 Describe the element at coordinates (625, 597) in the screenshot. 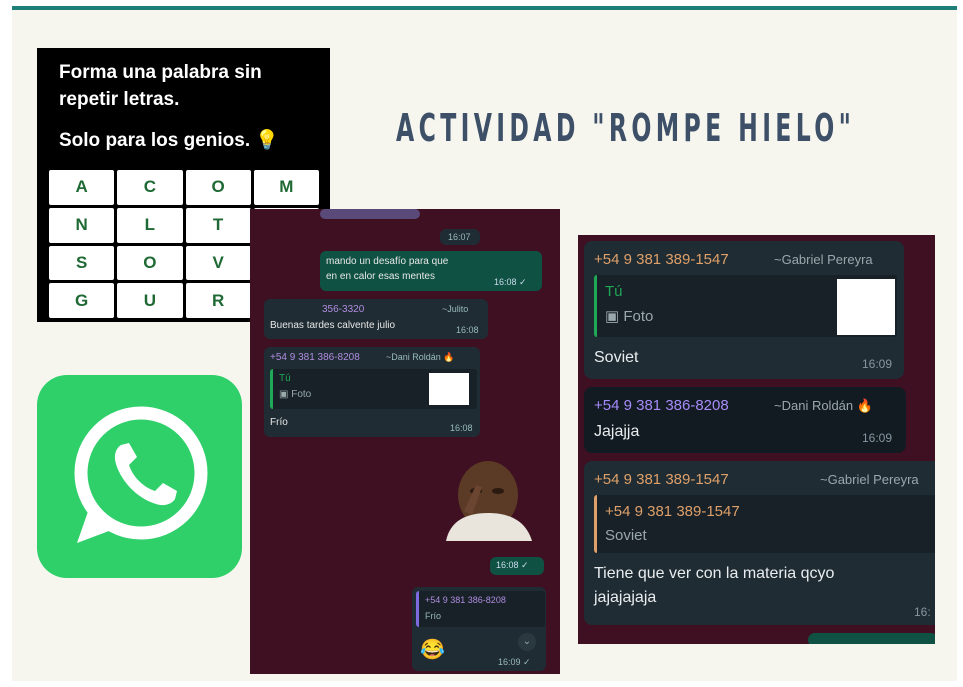

I see `message-text: jajajajaja` at that location.